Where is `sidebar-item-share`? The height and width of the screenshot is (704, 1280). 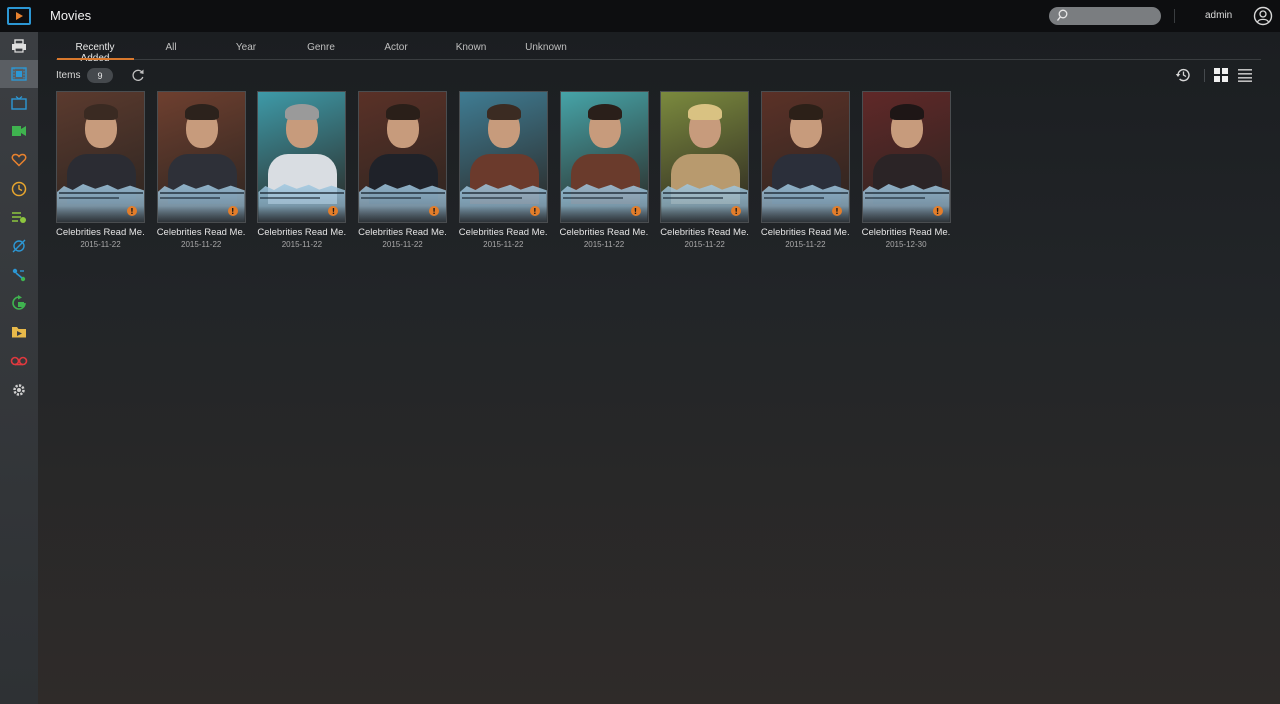
sidebar-item-share is located at coordinates (19, 275).